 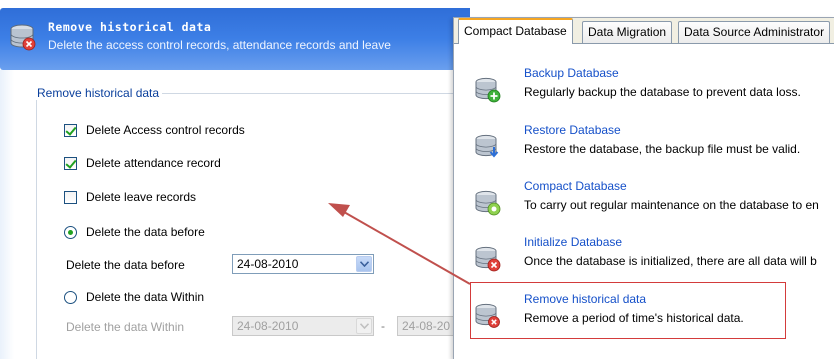 I want to click on within-field-label: Delete the data Within, so click(x=125, y=327).